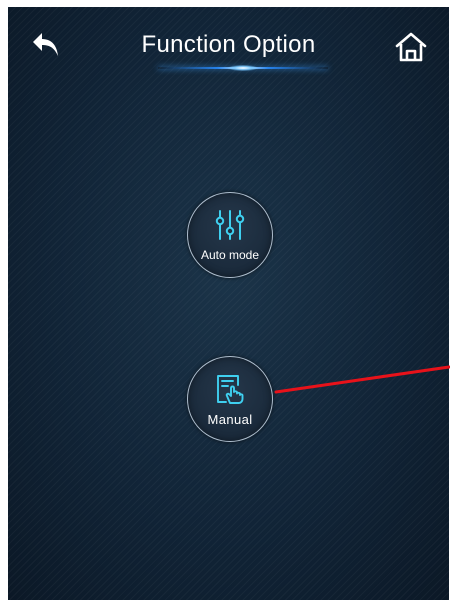 The image size is (450, 606). I want to click on page-title: Function Option, so click(228, 44).